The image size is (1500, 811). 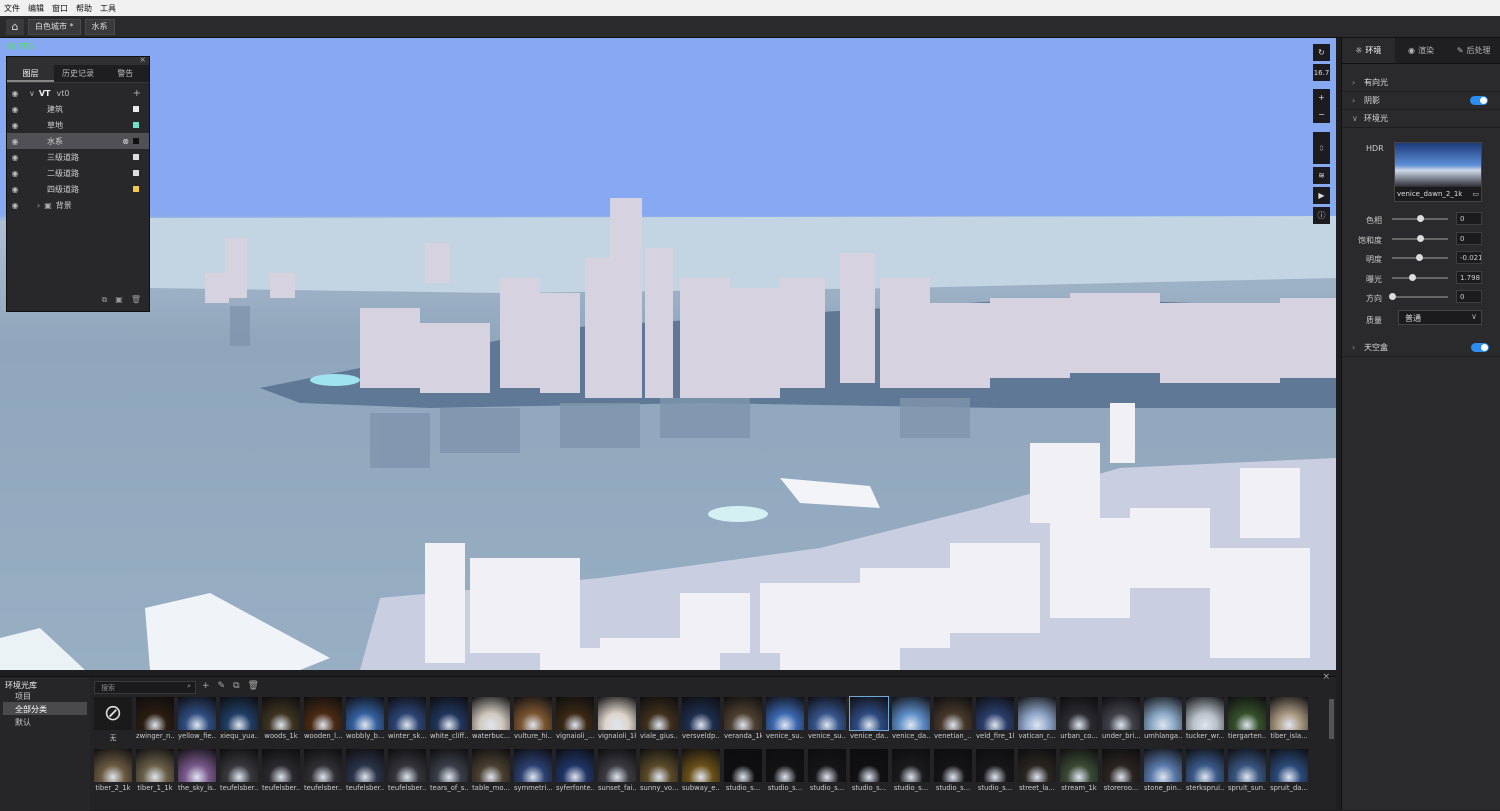 What do you see at coordinates (1440, 317) in the screenshot?
I see `quality-select: 普通 ∨` at bounding box center [1440, 317].